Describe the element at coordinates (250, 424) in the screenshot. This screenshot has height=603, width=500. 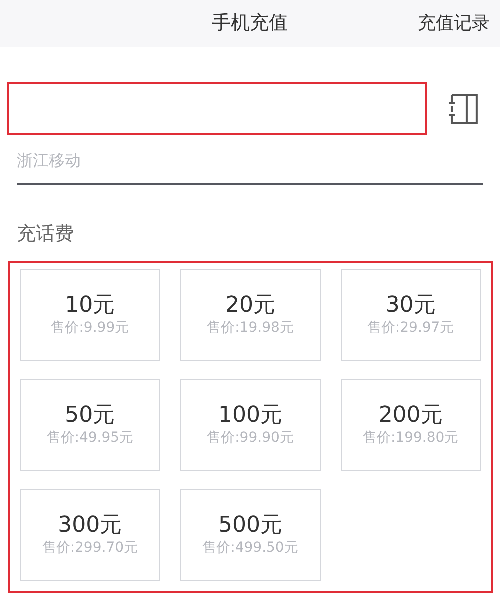
I see `amount-option: 100元 售价:99.90元` at that location.